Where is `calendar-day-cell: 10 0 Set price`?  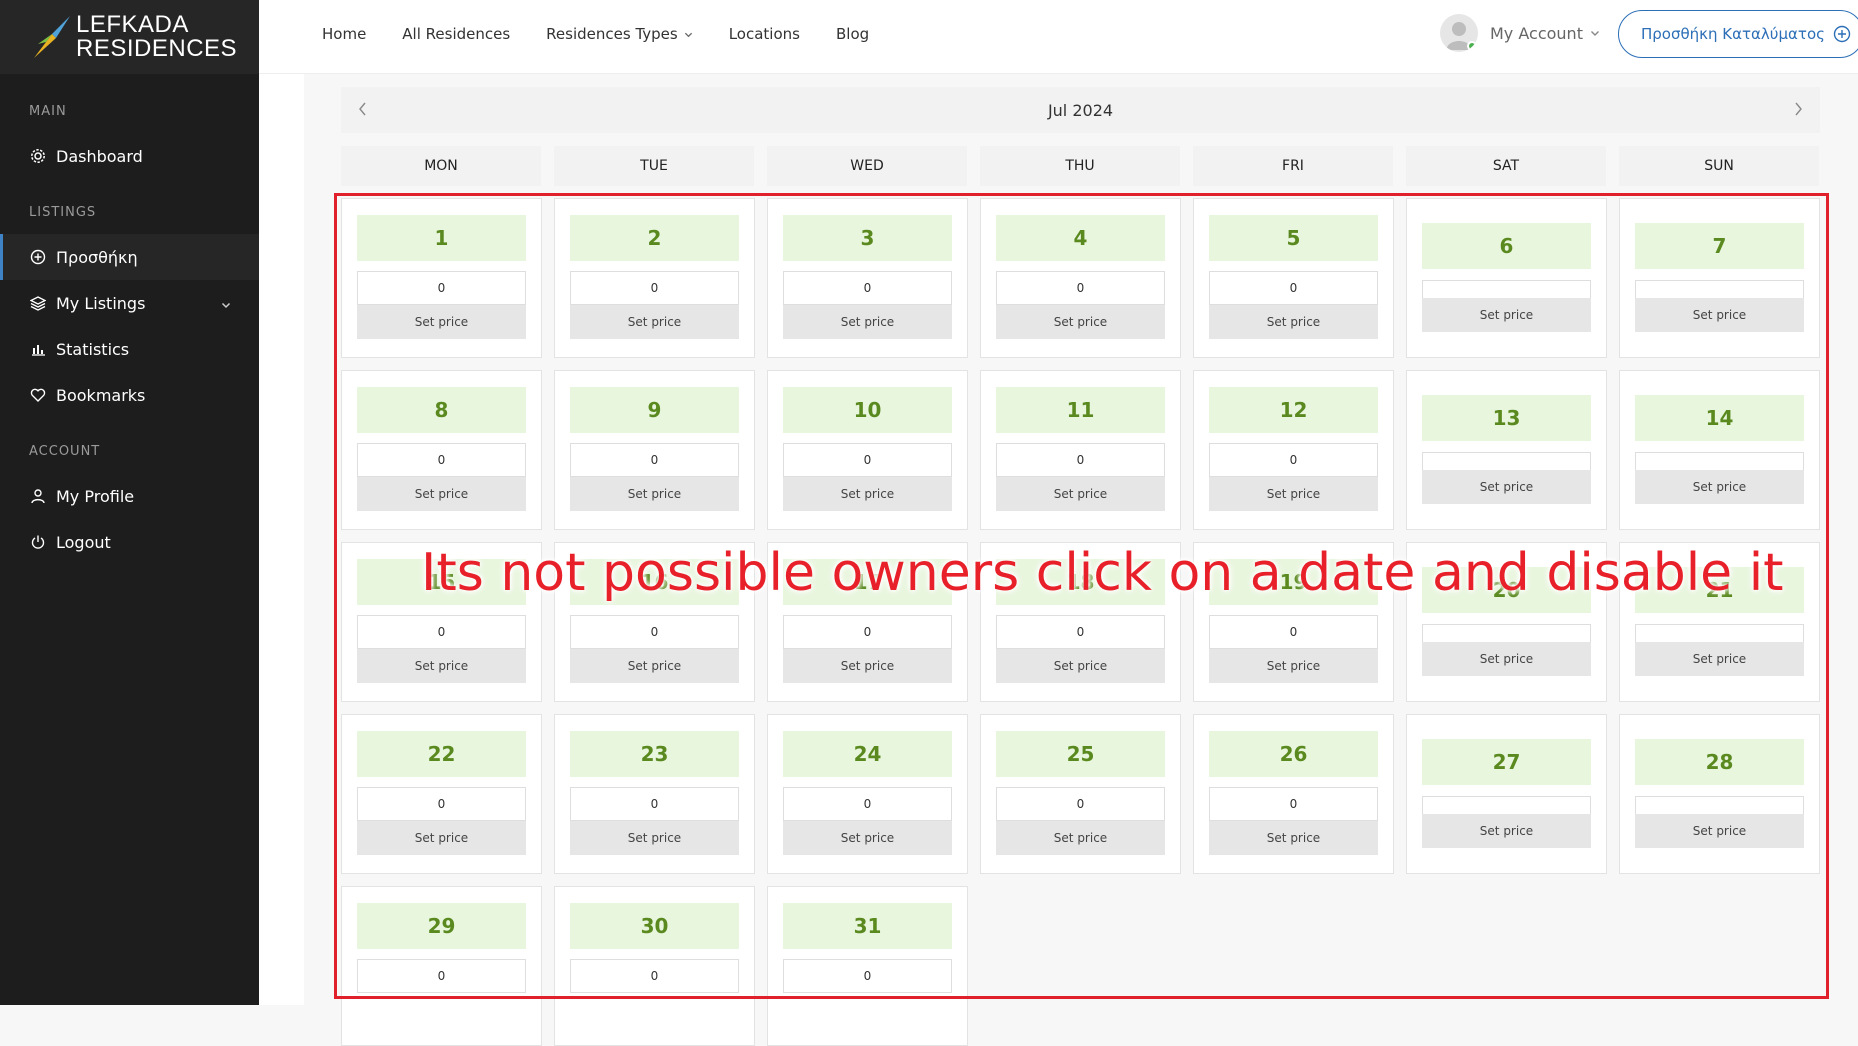 calendar-day-cell: 10 0 Set price is located at coordinates (867, 450).